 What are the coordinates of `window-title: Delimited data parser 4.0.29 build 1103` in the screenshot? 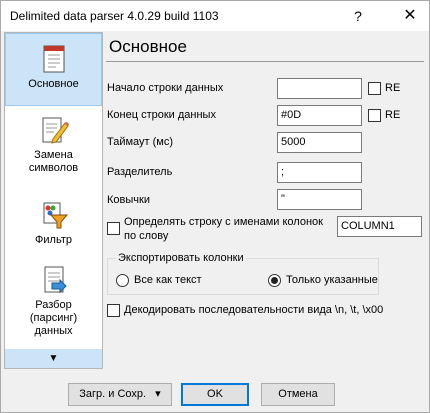 It's located at (114, 16).